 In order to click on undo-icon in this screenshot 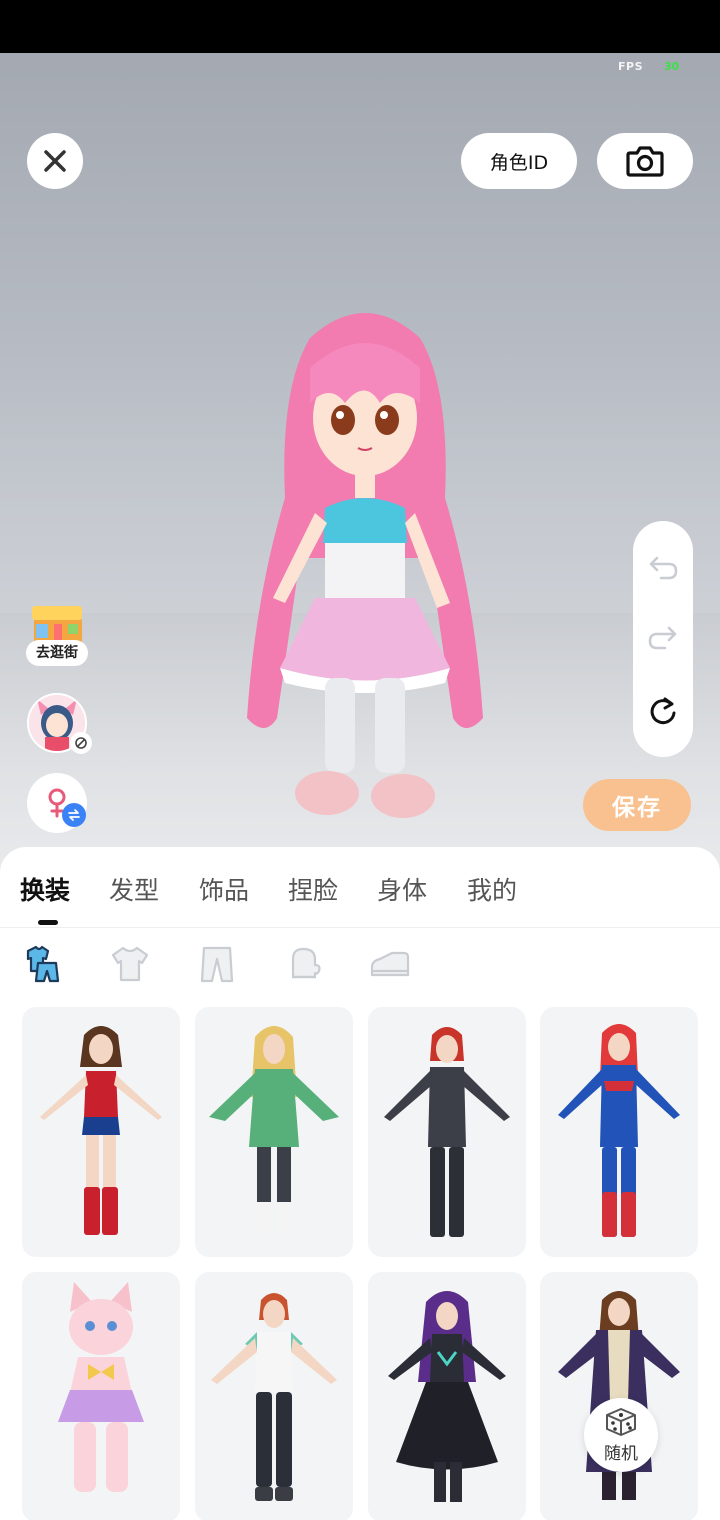, I will do `click(663, 568)`.